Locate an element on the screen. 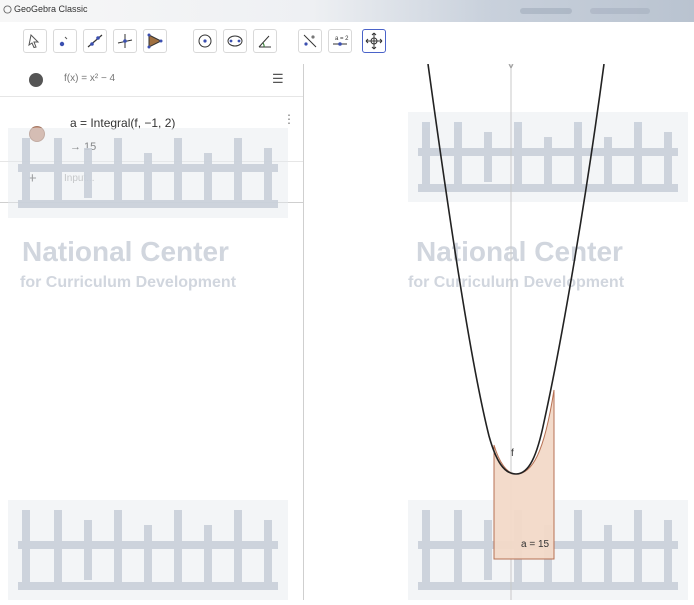  svg-text: a = 2 is located at coordinates (342, 39).